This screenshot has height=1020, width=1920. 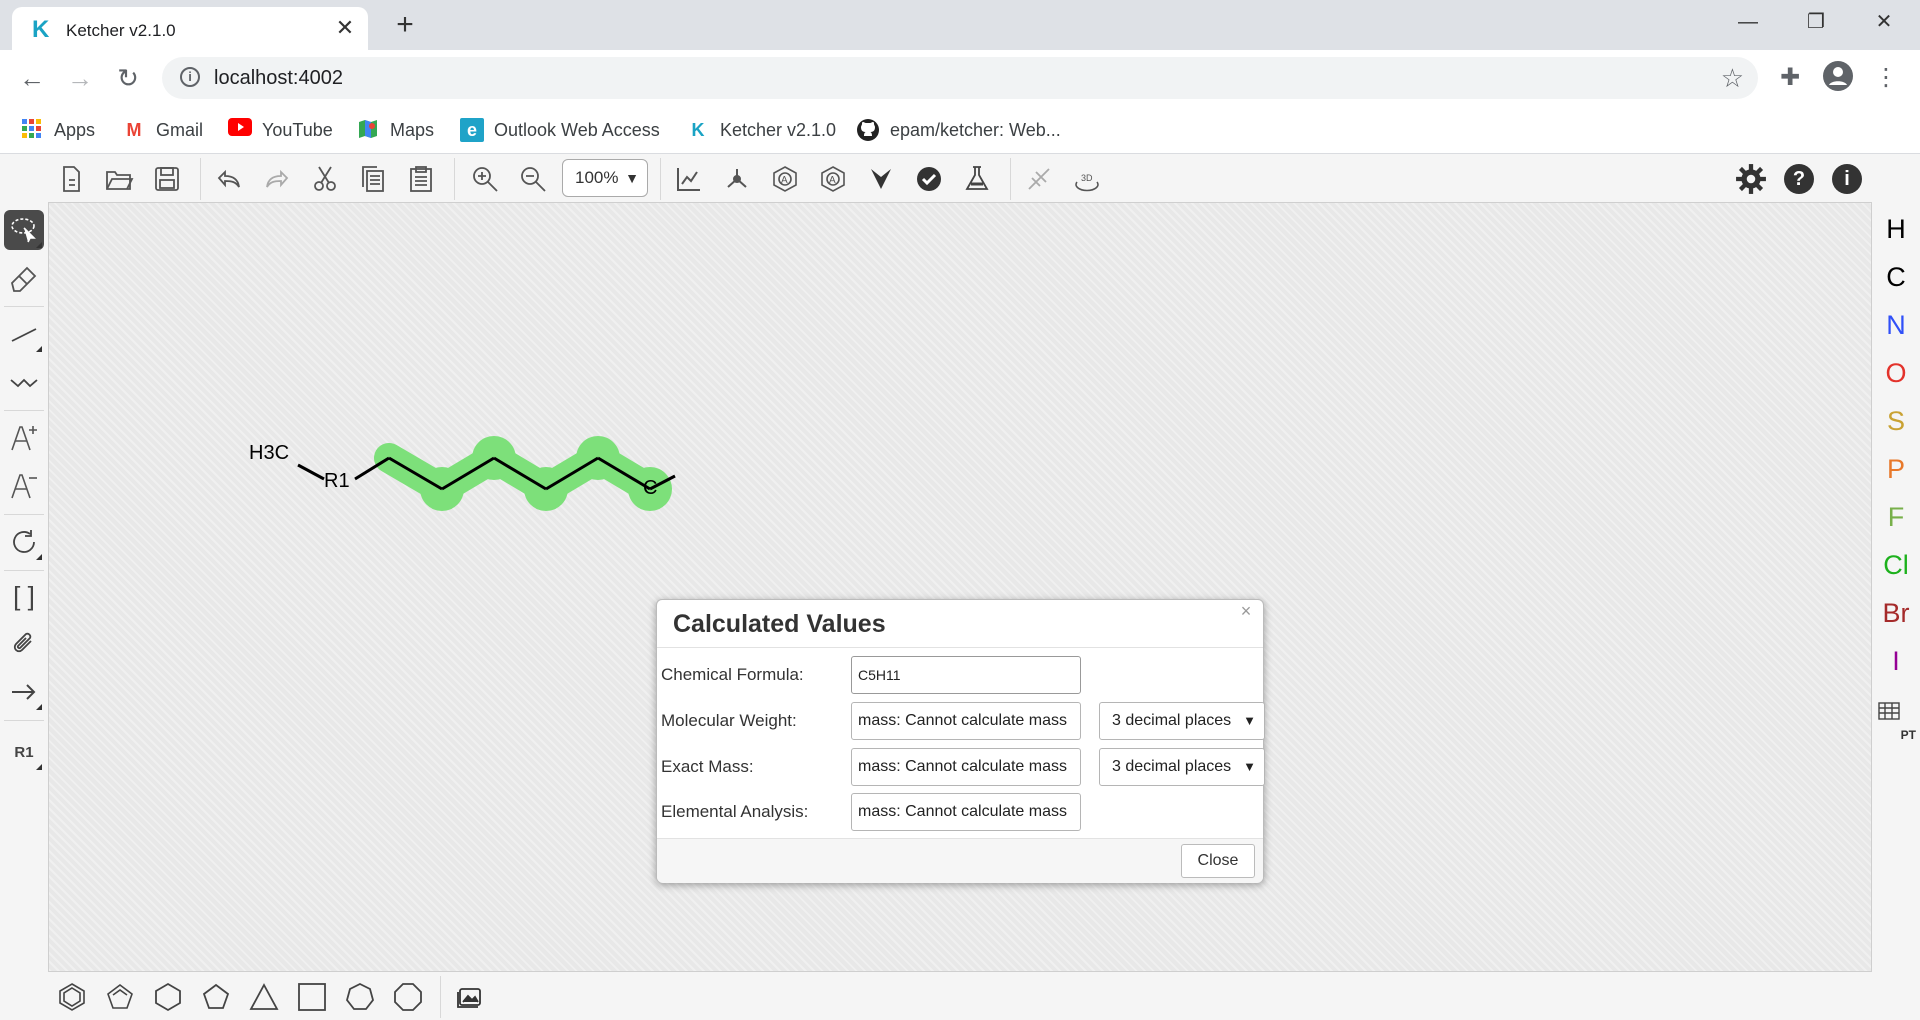 What do you see at coordinates (119, 179) in the screenshot?
I see `open-folder-icon` at bounding box center [119, 179].